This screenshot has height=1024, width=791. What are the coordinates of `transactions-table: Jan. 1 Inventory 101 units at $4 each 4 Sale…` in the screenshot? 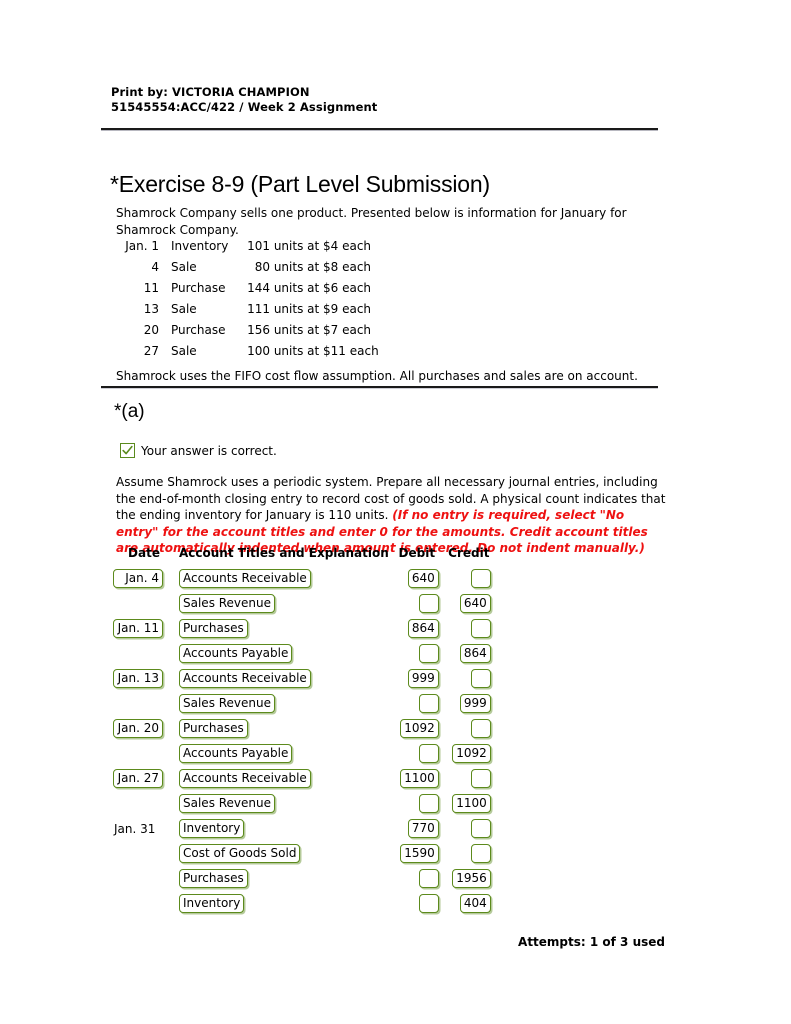 It's located at (246, 298).